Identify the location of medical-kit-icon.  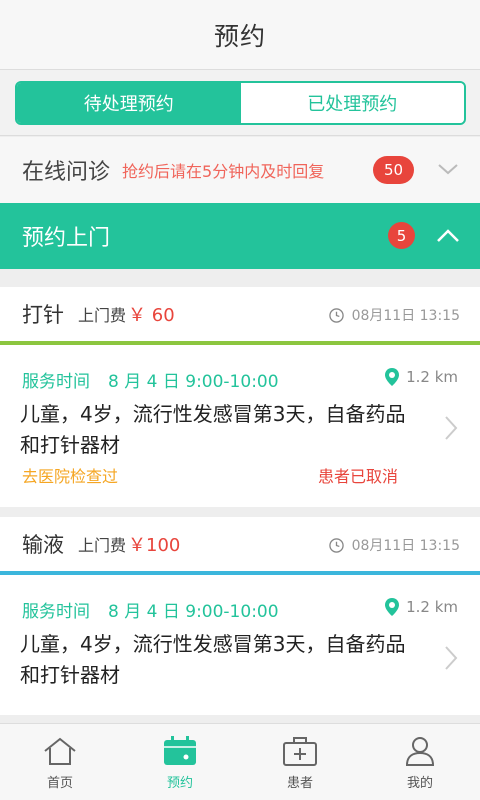
(300, 751).